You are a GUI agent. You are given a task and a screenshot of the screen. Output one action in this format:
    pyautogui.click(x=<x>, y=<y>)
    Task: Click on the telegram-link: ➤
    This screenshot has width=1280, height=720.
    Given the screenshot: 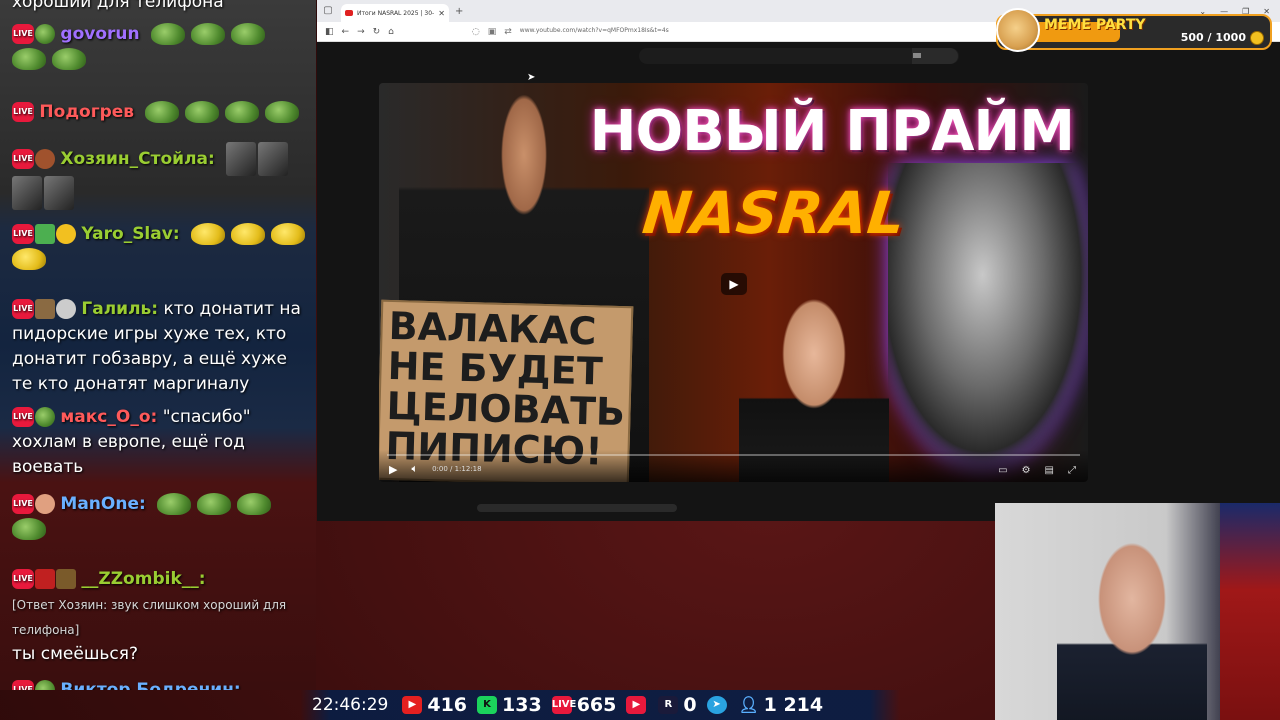 What is the action you would take?
    pyautogui.click(x=717, y=705)
    